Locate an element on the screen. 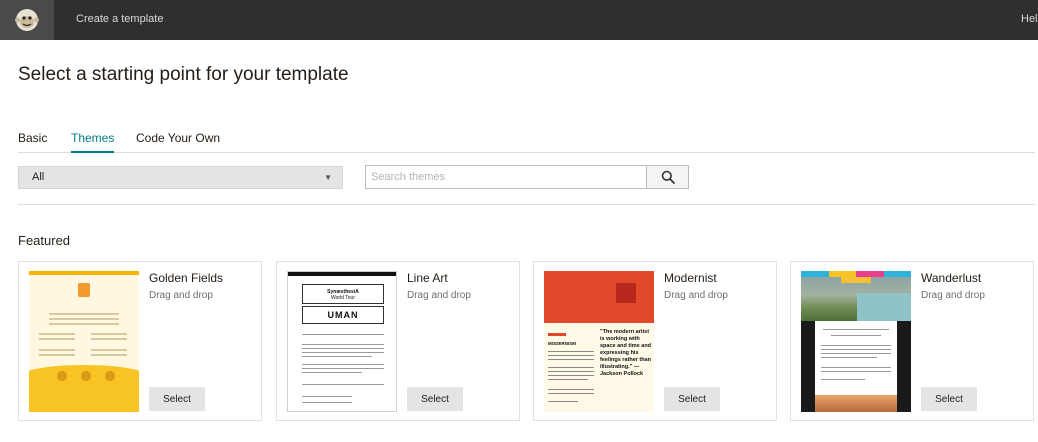 This screenshot has height=442, width=1038. template-thumbnail-line-art: SynæsthesiA World Tour UMAN is located at coordinates (342, 341).